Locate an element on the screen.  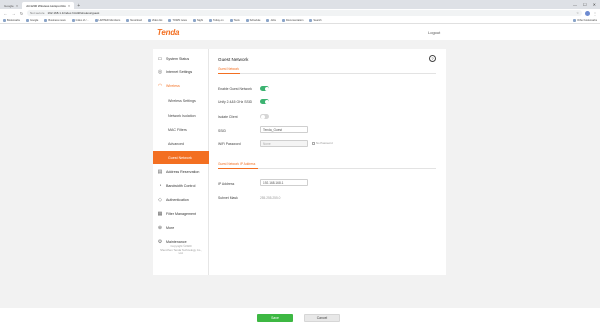
sidebar-item-label: Wireless is located at coordinates (173, 85).